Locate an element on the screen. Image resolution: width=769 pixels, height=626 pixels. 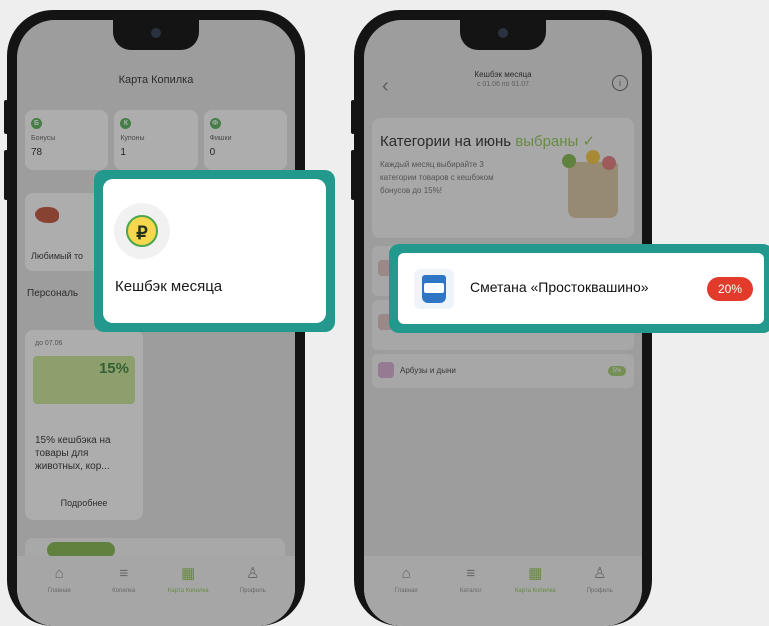
cashback-callout: ₽ Кешбэк месяца is located at coordinates (214, 251).